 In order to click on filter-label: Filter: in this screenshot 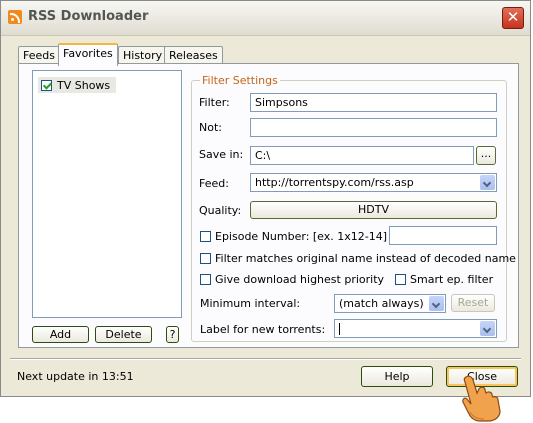, I will do `click(214, 102)`.